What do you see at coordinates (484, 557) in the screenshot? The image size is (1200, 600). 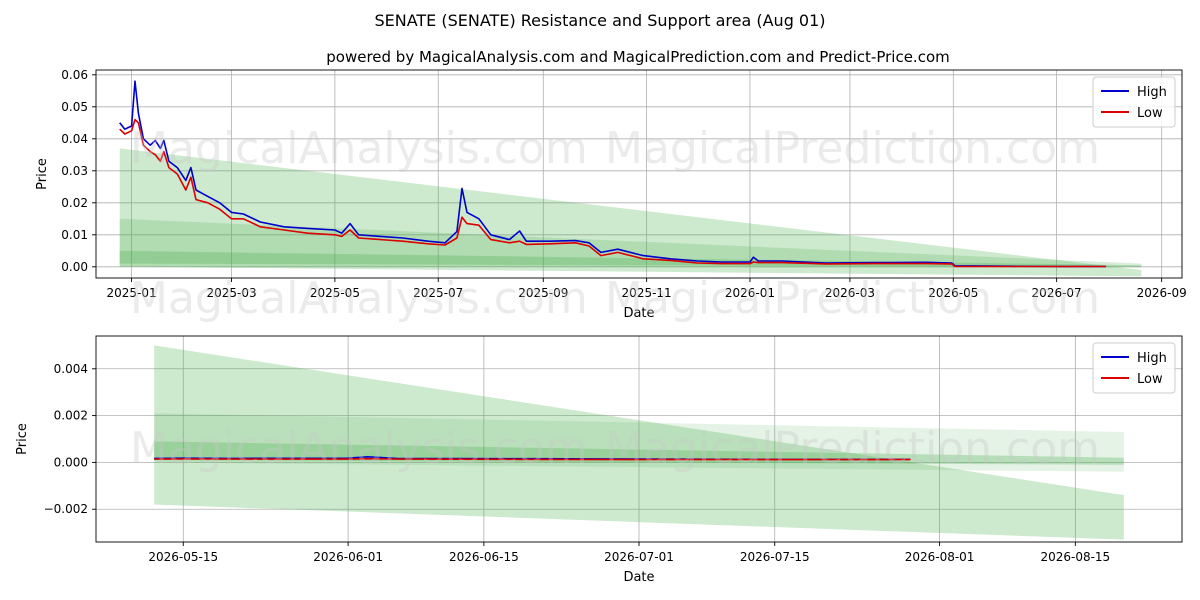 I see `x-tick-label: 2026-06-15` at bounding box center [484, 557].